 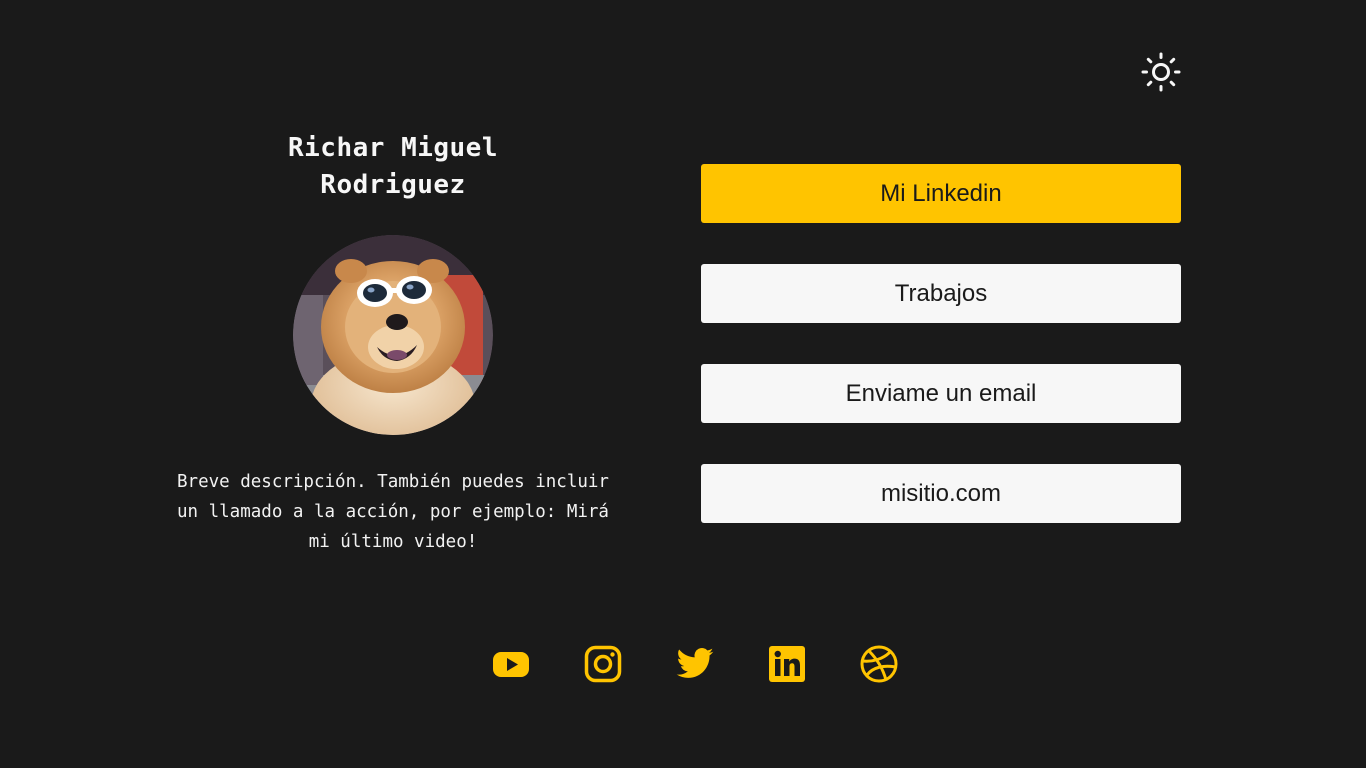 What do you see at coordinates (941, 193) in the screenshot?
I see `linkedin-link-button: Mi Linkedin` at bounding box center [941, 193].